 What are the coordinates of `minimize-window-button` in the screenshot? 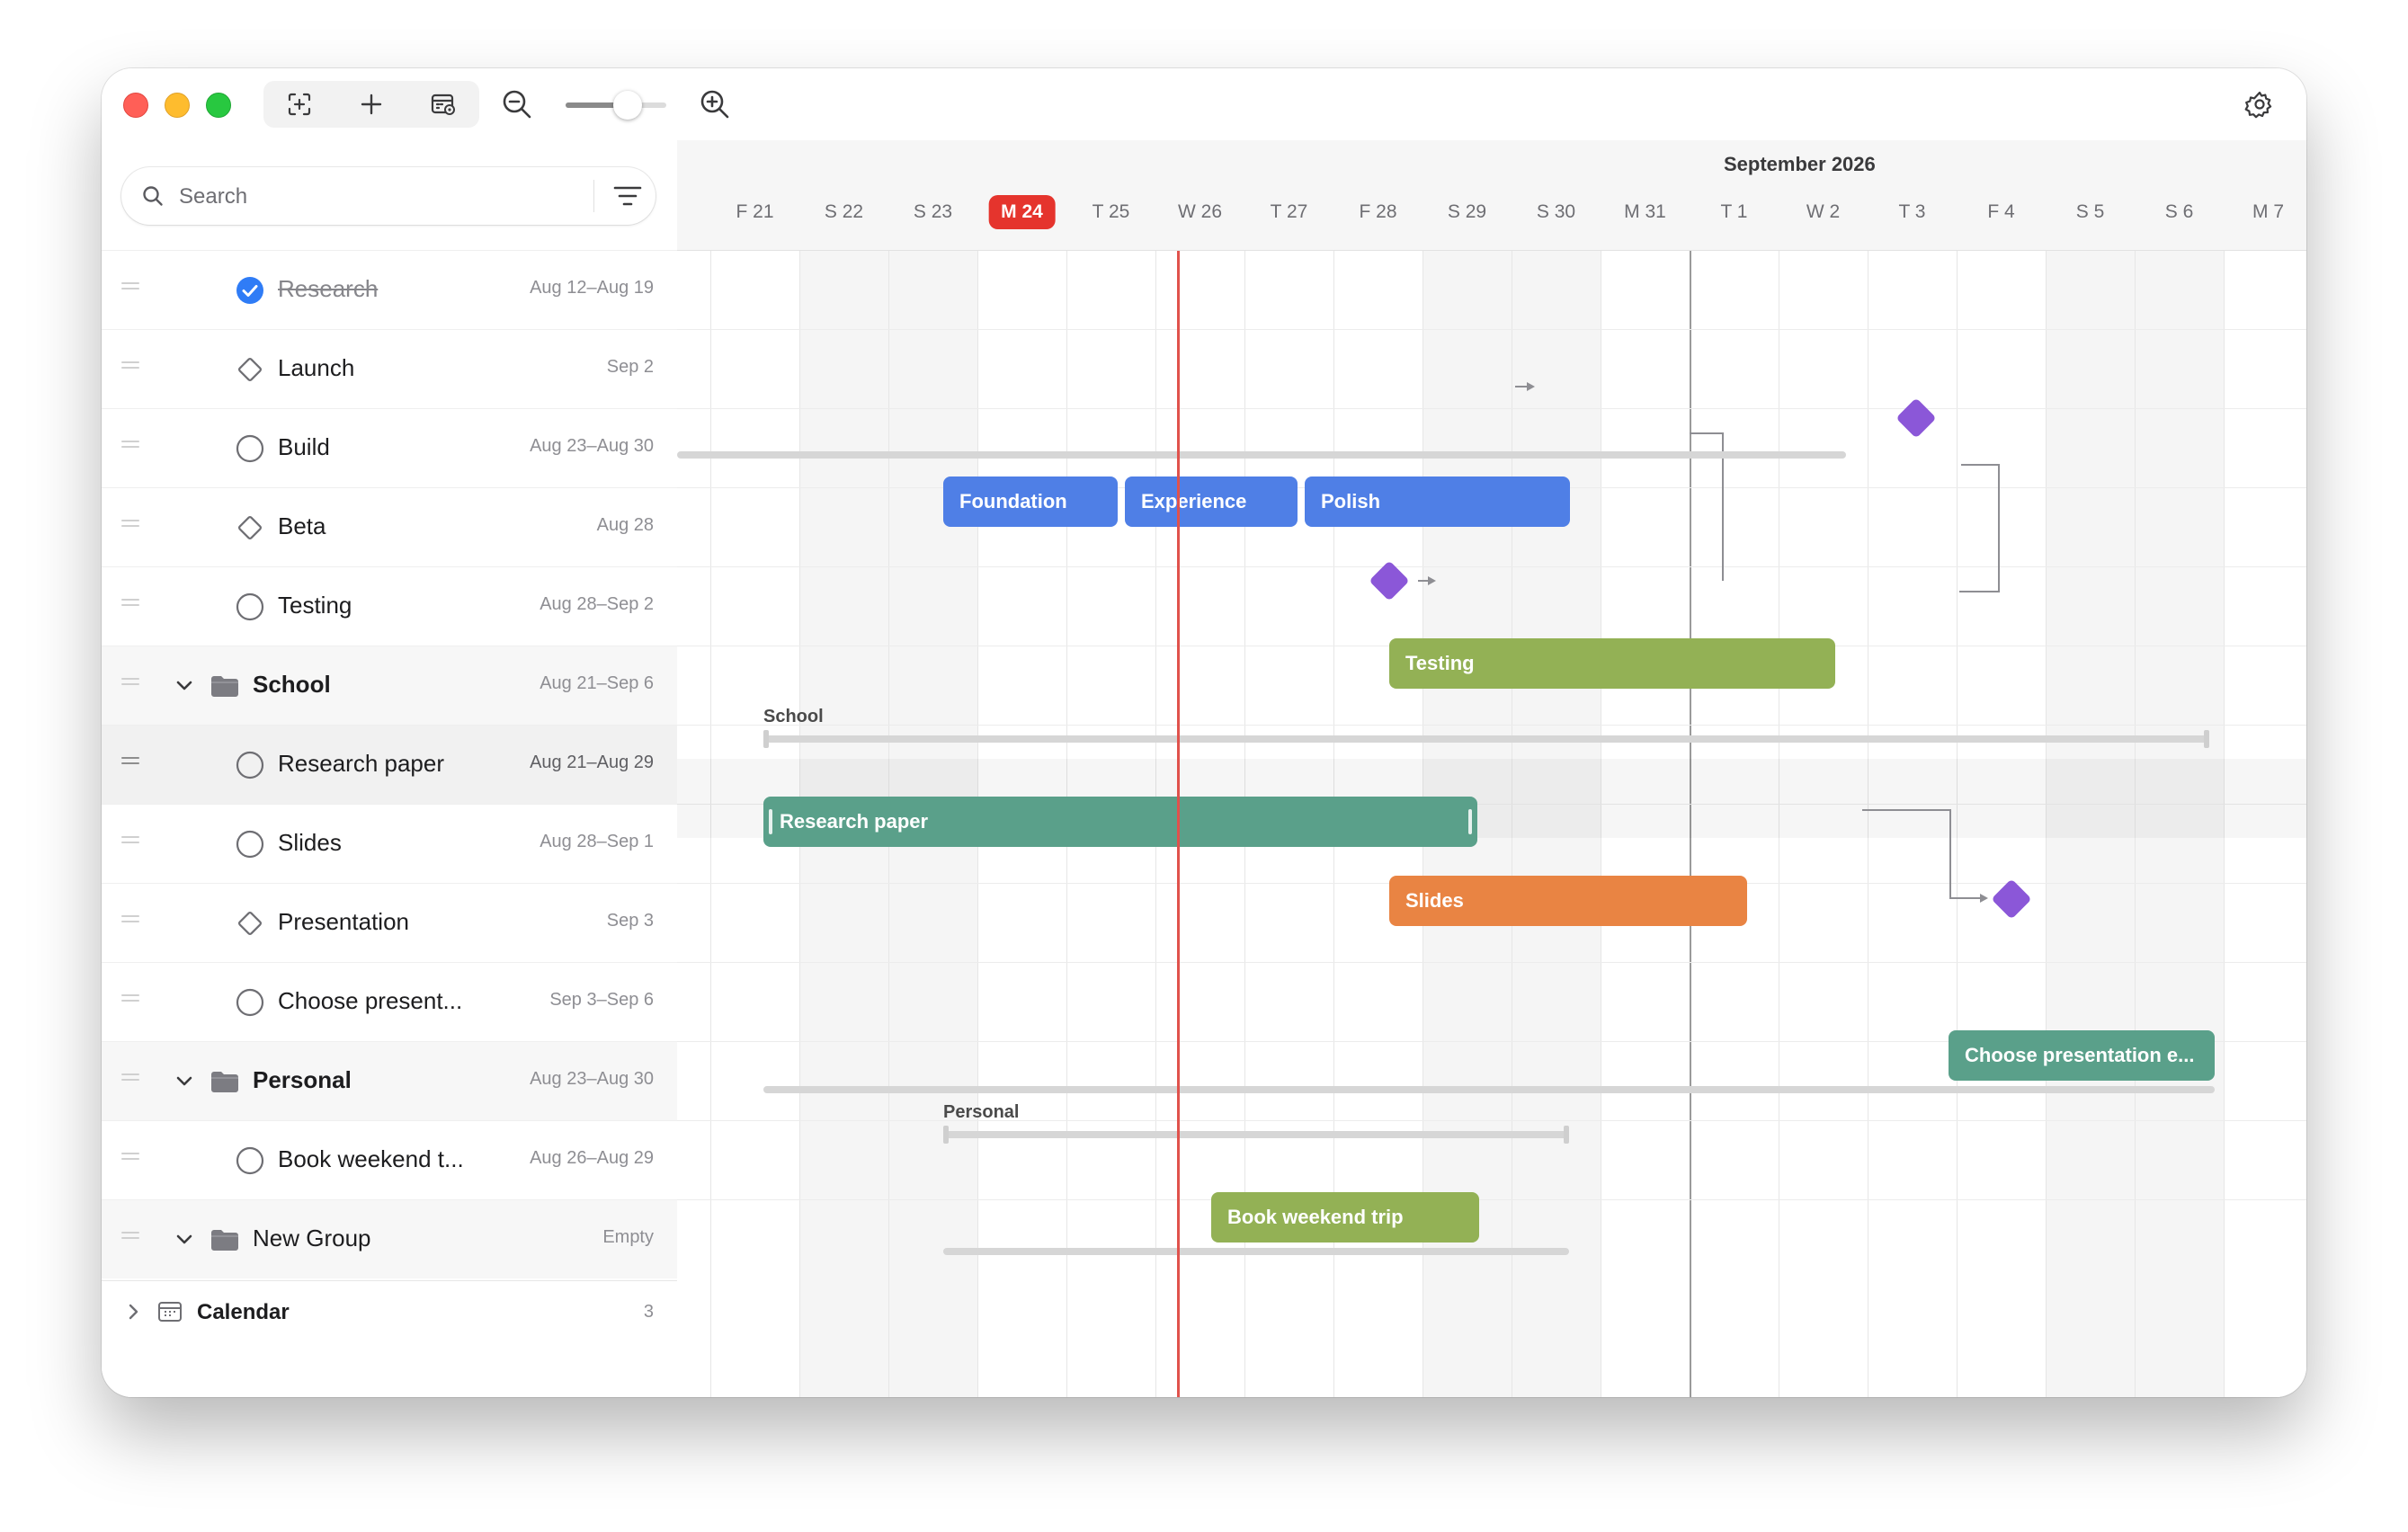 It's located at (177, 105).